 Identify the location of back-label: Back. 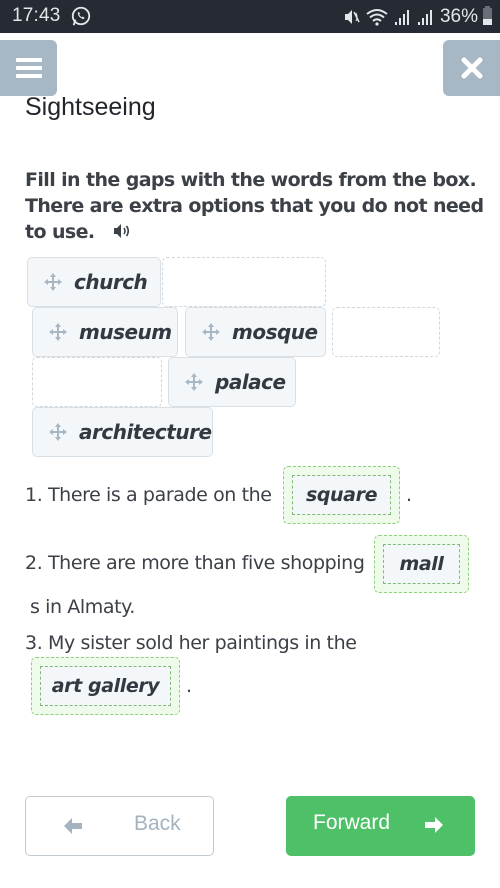
(157, 823).